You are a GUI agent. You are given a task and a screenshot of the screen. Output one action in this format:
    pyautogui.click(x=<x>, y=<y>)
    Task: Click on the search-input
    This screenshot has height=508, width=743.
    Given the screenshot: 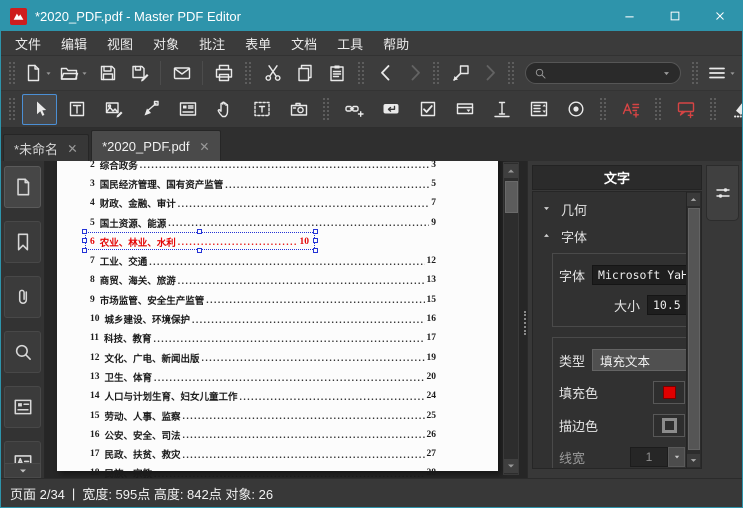 What is the action you would take?
    pyautogui.click(x=604, y=73)
    